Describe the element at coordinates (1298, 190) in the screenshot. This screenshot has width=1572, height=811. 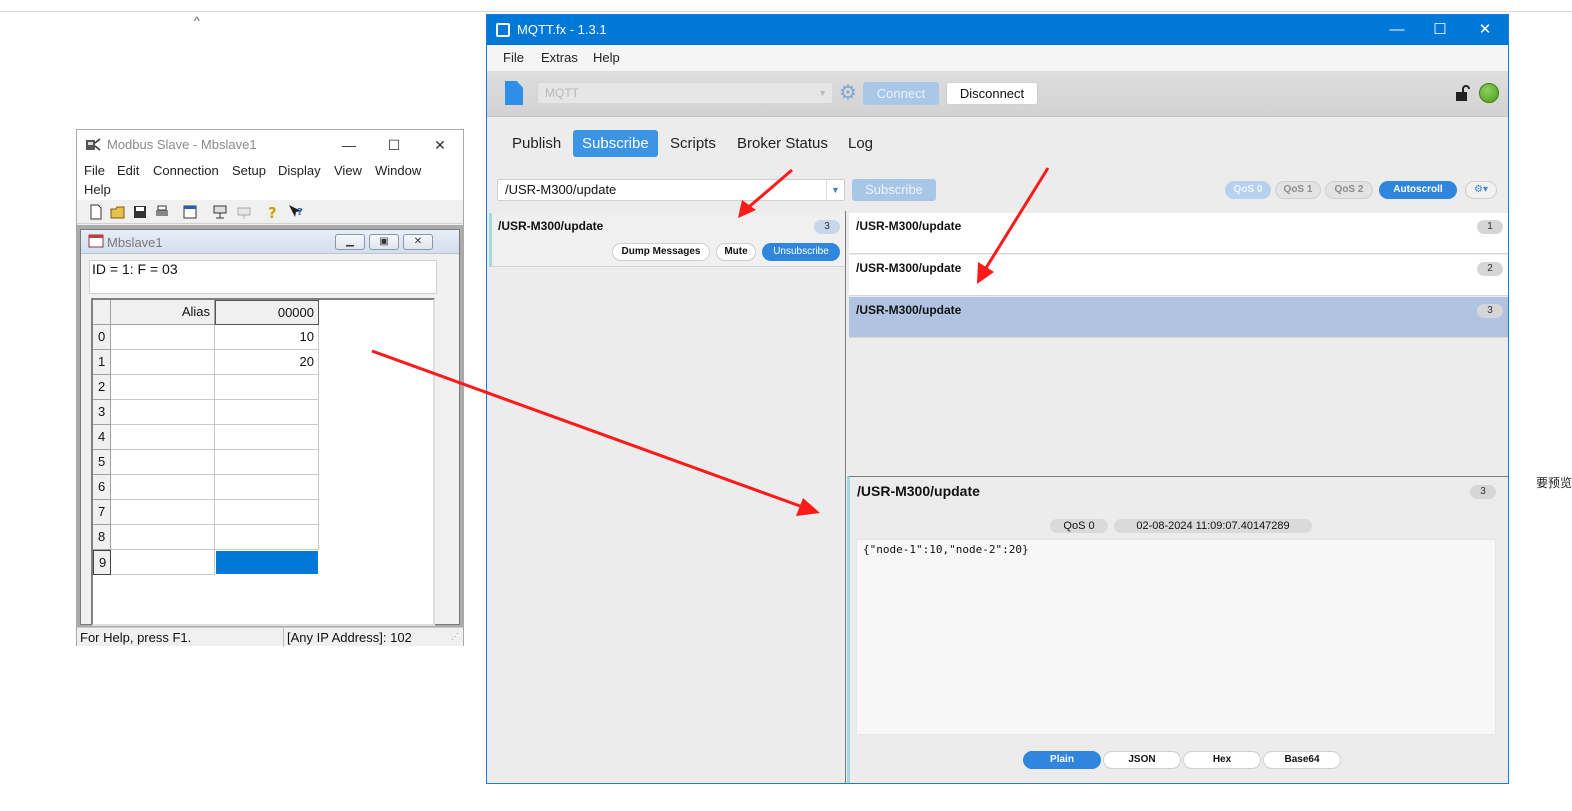
I see `qos1-toggle: QoS 1` at that location.